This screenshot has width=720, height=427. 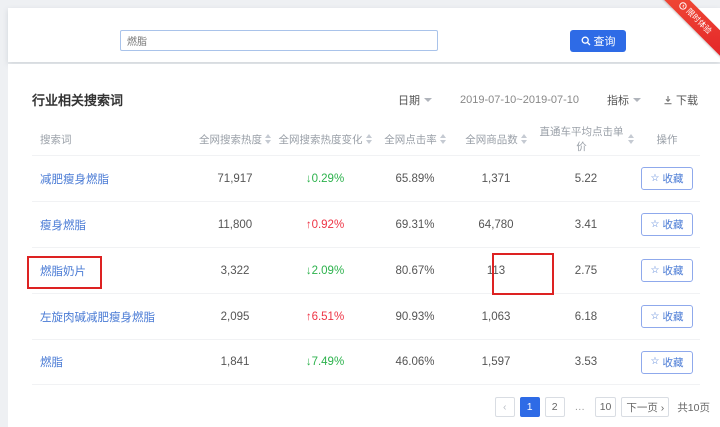 What do you see at coordinates (415, 270) in the screenshot?
I see `ctr-cell: 80.67%` at bounding box center [415, 270].